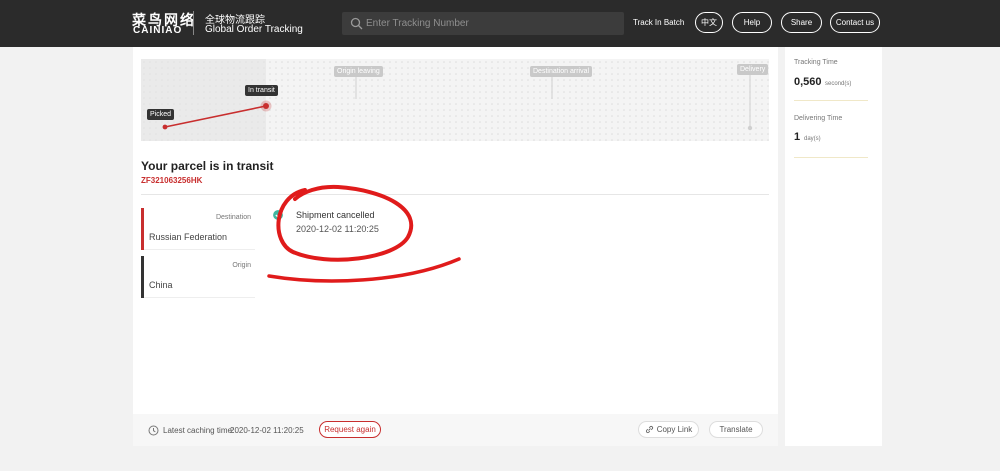  I want to click on destination-arrival-tag: Destination arrival, so click(561, 71).